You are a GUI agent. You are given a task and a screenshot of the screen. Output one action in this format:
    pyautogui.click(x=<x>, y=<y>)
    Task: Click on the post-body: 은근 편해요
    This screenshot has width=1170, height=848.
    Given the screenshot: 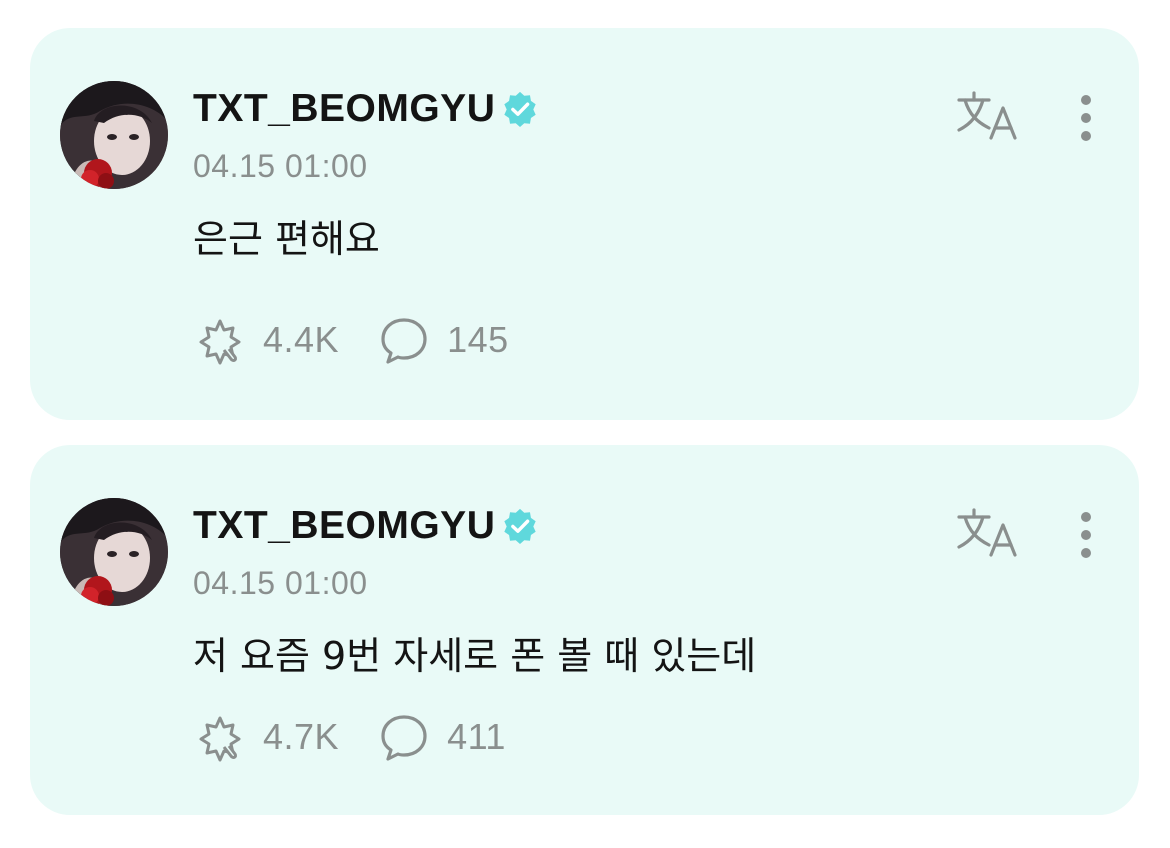 What is the action you would take?
    pyautogui.click(x=286, y=239)
    